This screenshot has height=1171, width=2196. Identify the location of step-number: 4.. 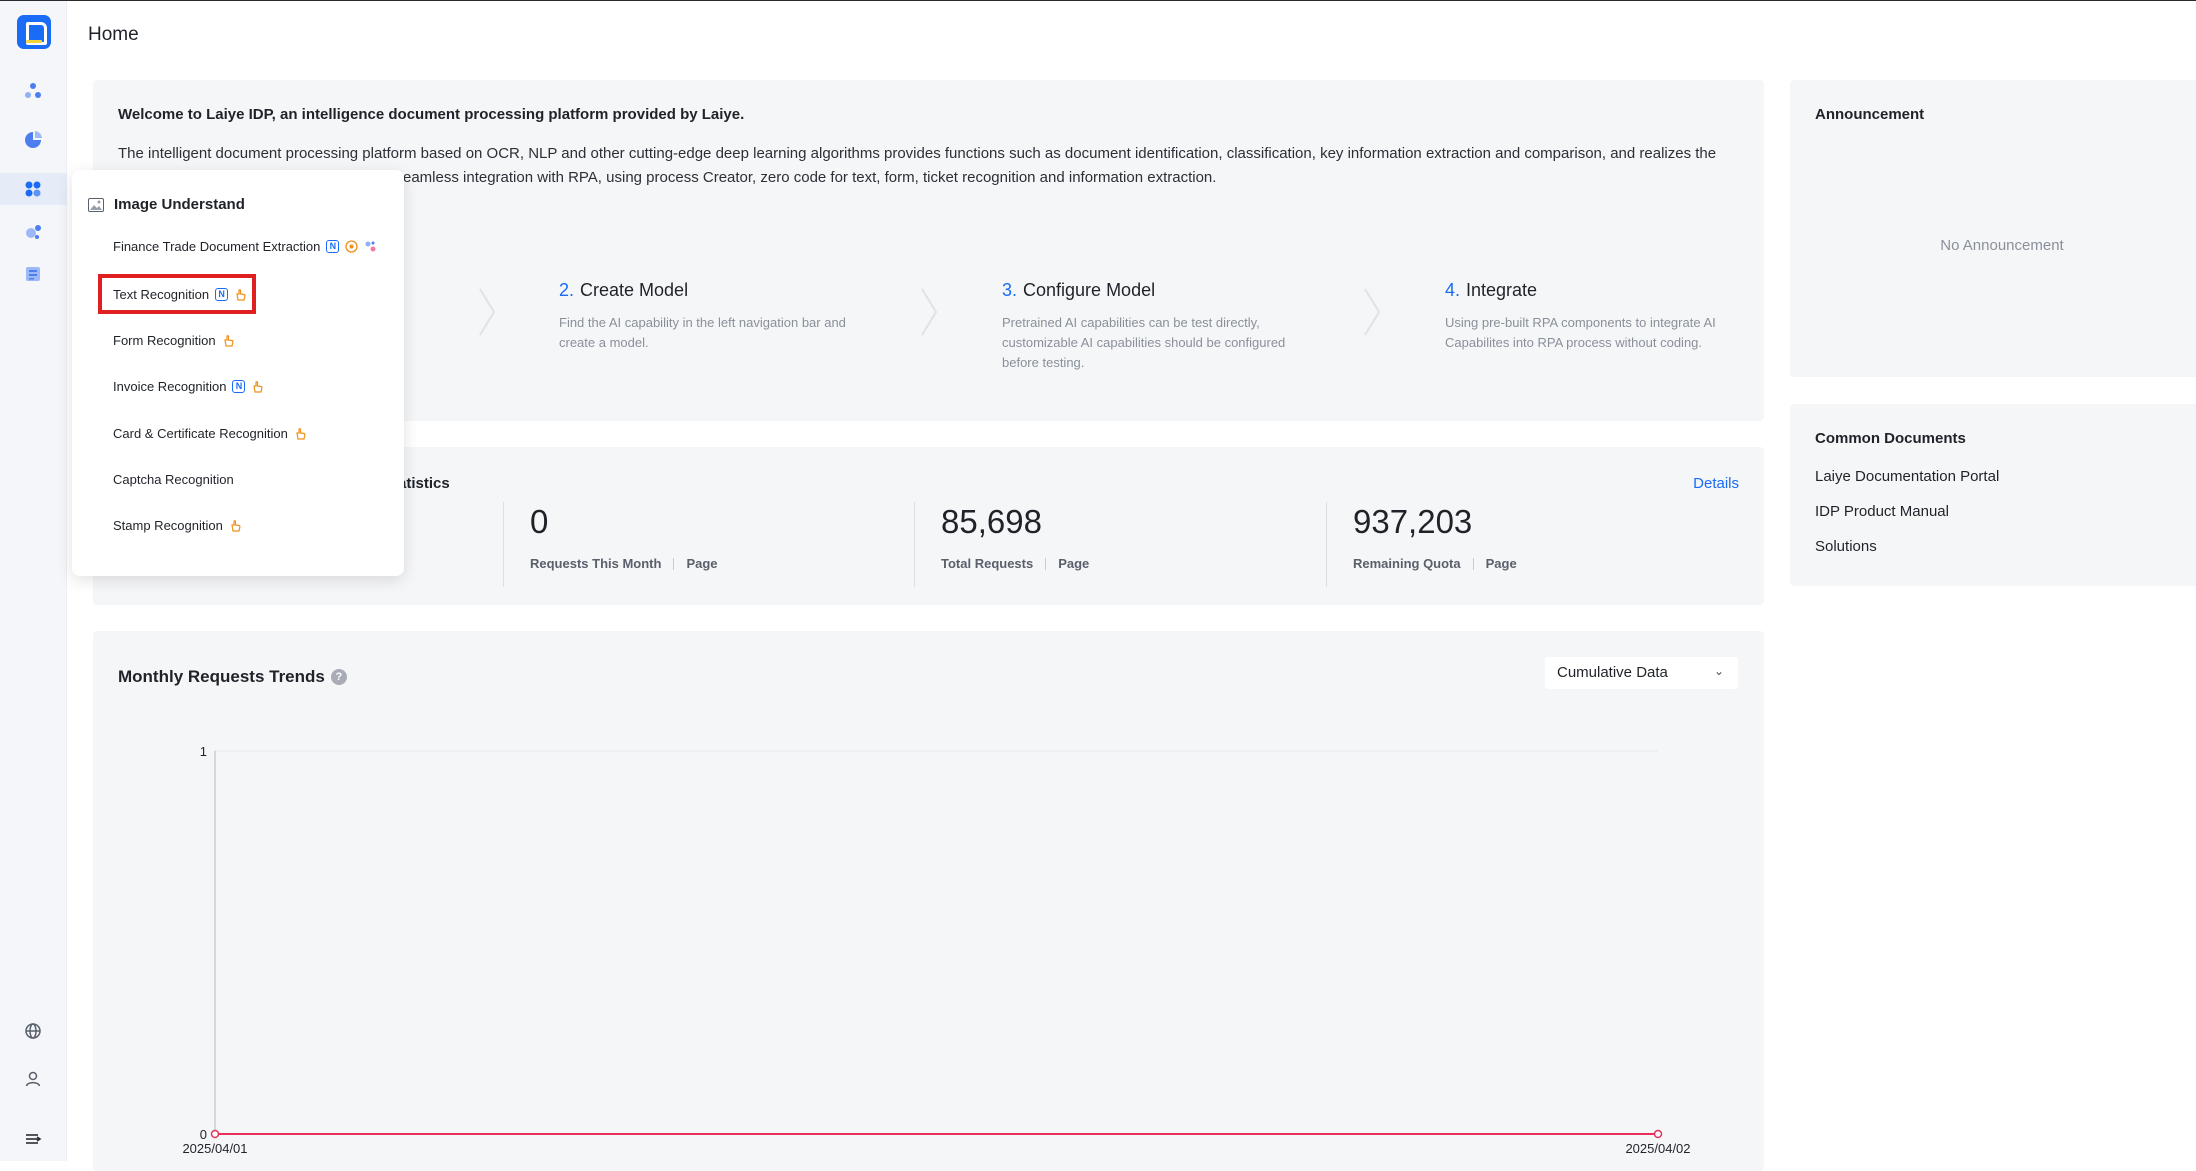
(1453, 290).